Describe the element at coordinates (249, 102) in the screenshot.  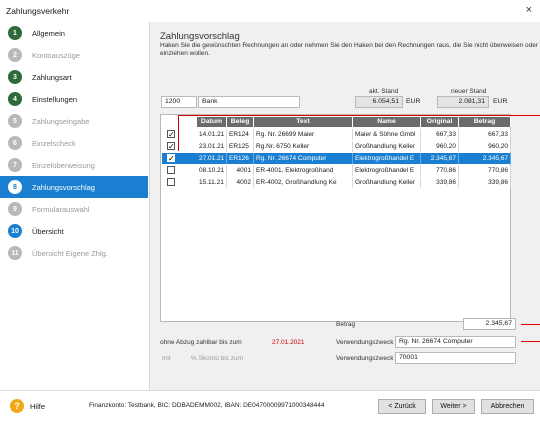
I see `account-name-field: Bank` at that location.